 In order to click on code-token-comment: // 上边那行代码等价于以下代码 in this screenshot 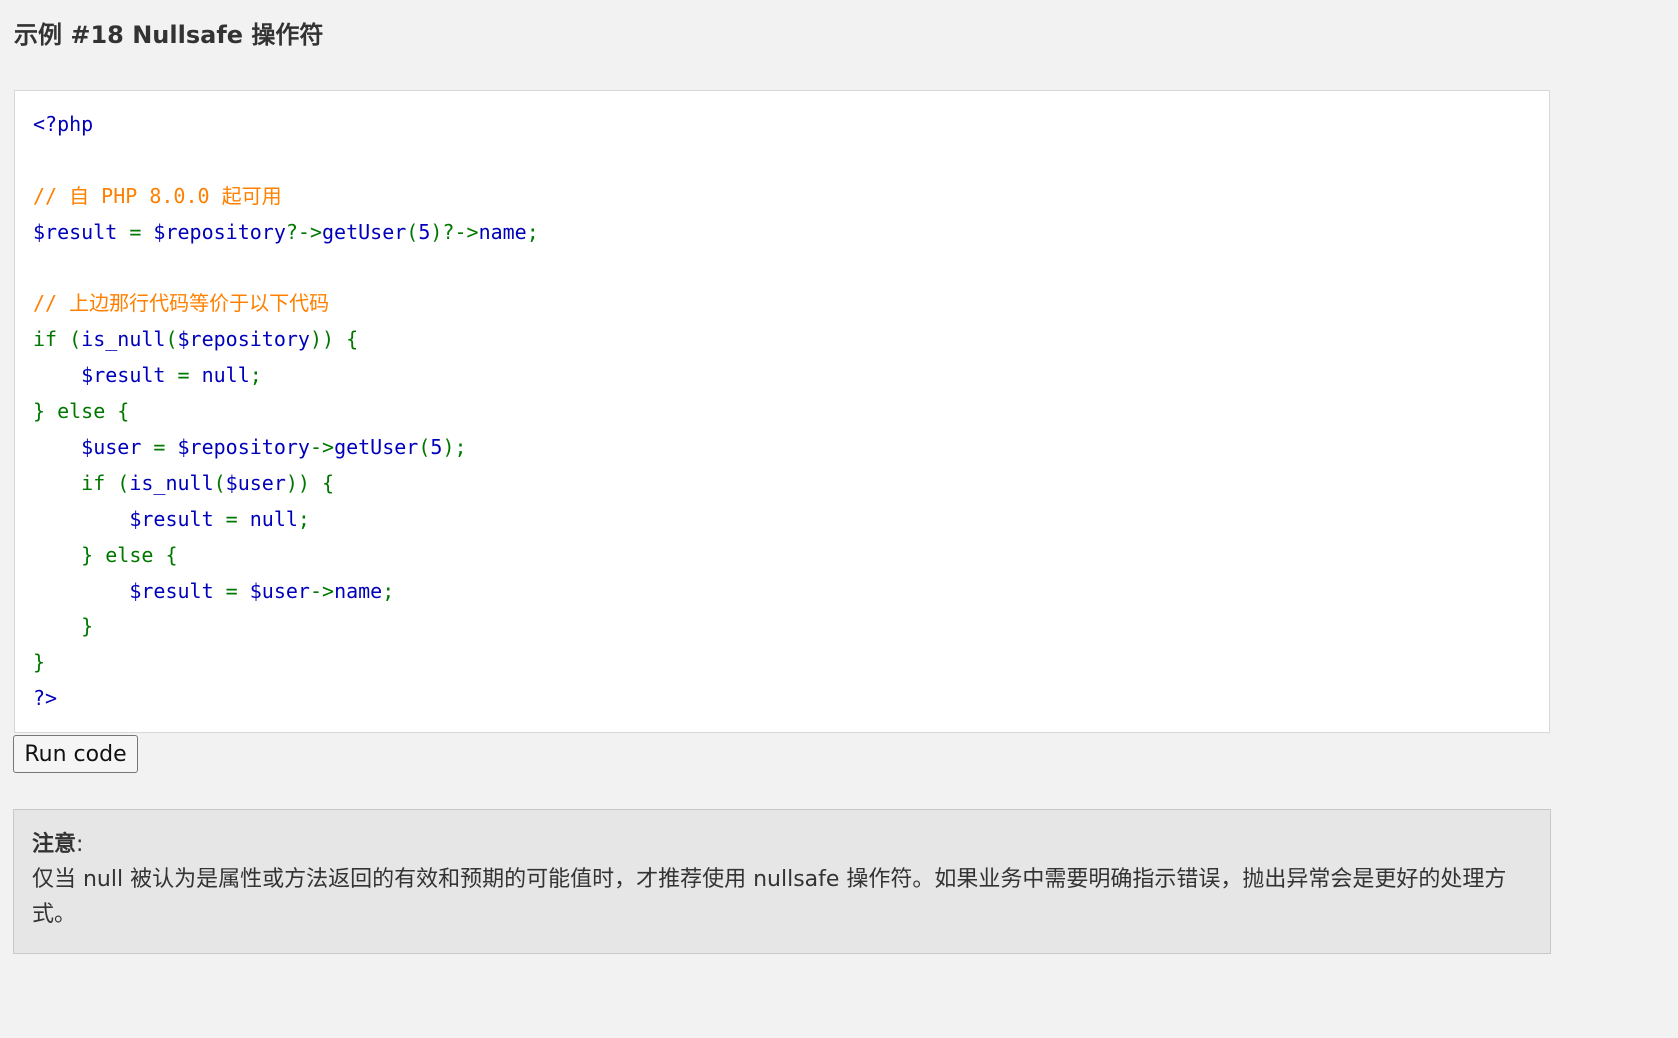, I will do `click(181, 303)`.